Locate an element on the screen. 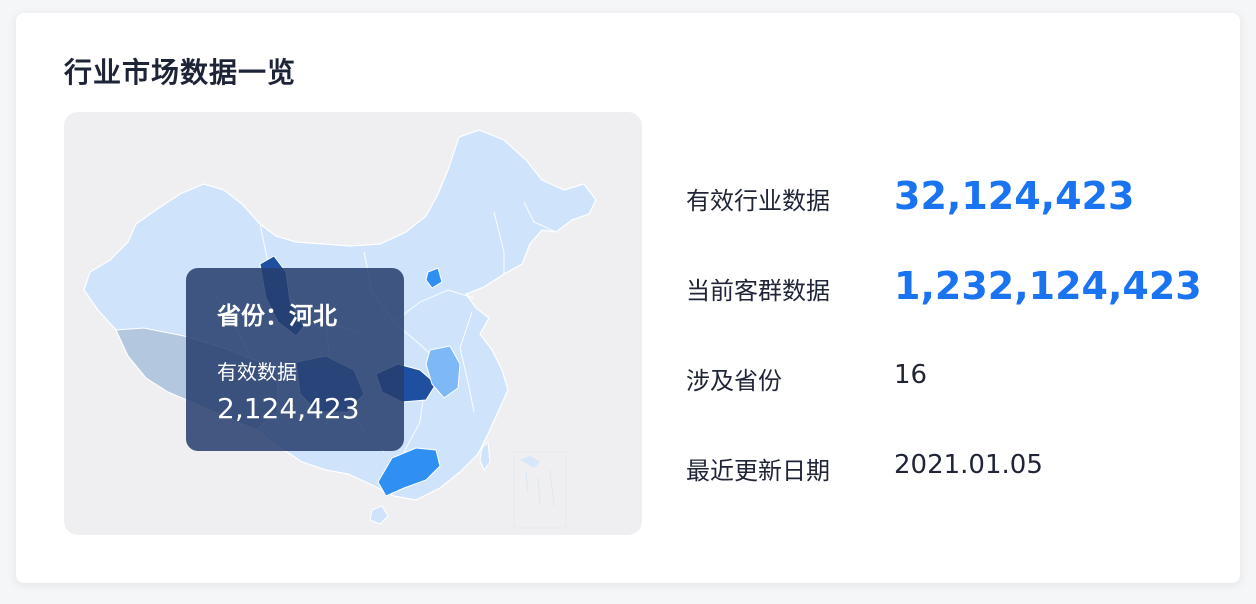  region-hainan is located at coordinates (379, 515).